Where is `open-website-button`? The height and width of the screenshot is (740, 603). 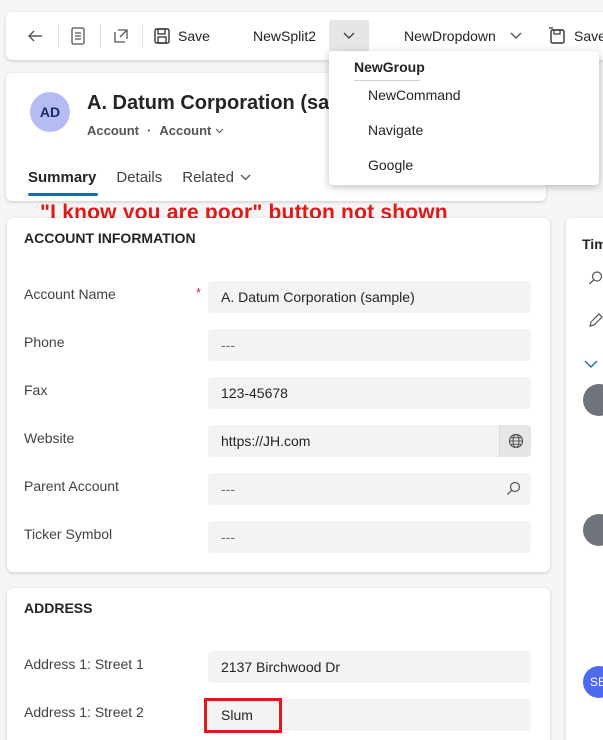 open-website-button is located at coordinates (515, 441).